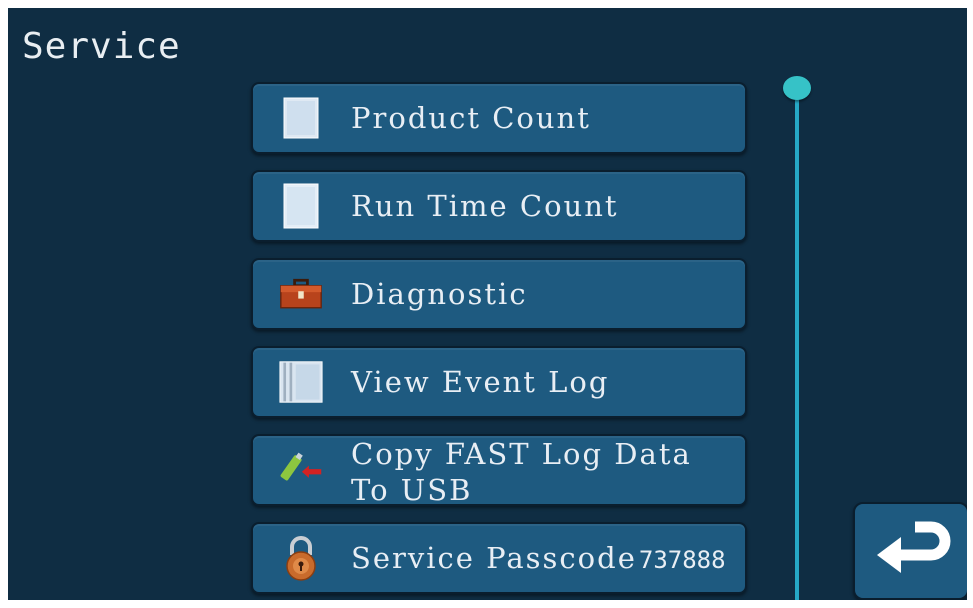 This screenshot has height=608, width=973. I want to click on usb-copy-icon, so click(301, 470).